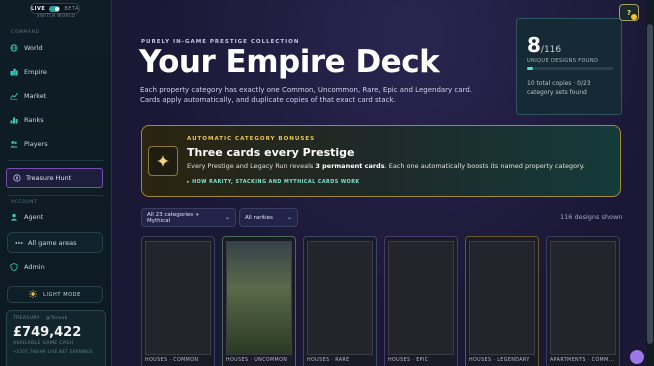  I want to click on chat-bubble-icon, so click(637, 357).